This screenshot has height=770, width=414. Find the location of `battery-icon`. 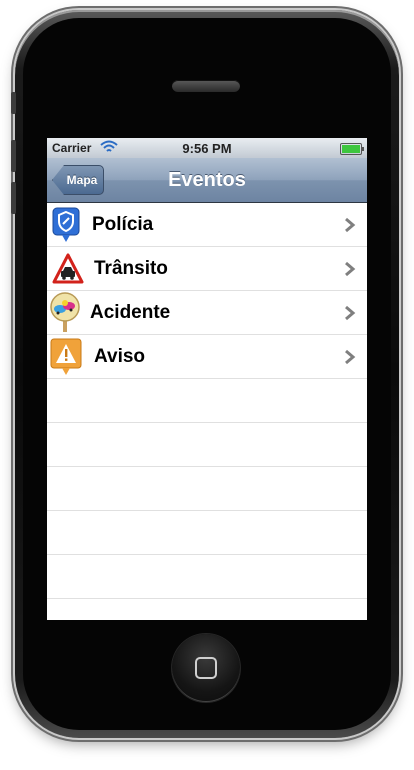

battery-icon is located at coordinates (352, 149).